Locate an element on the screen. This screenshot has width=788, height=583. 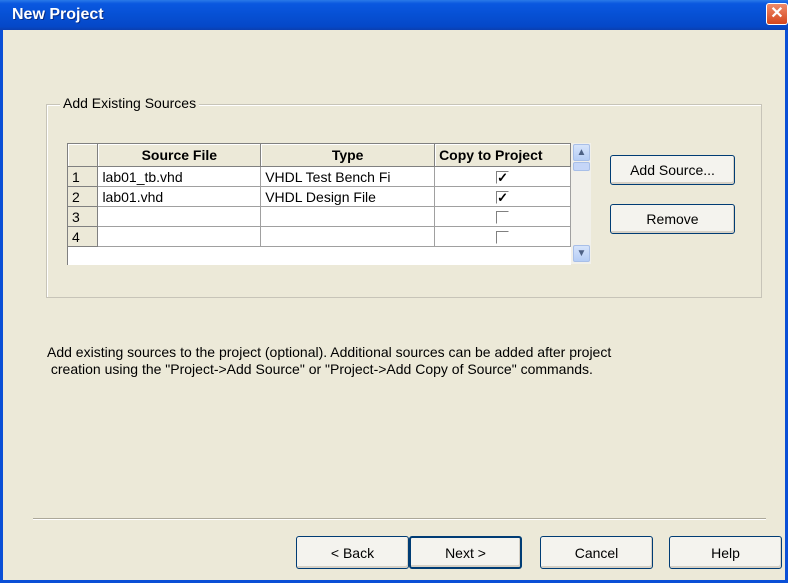
close-icon: ✕ is located at coordinates (777, 14).